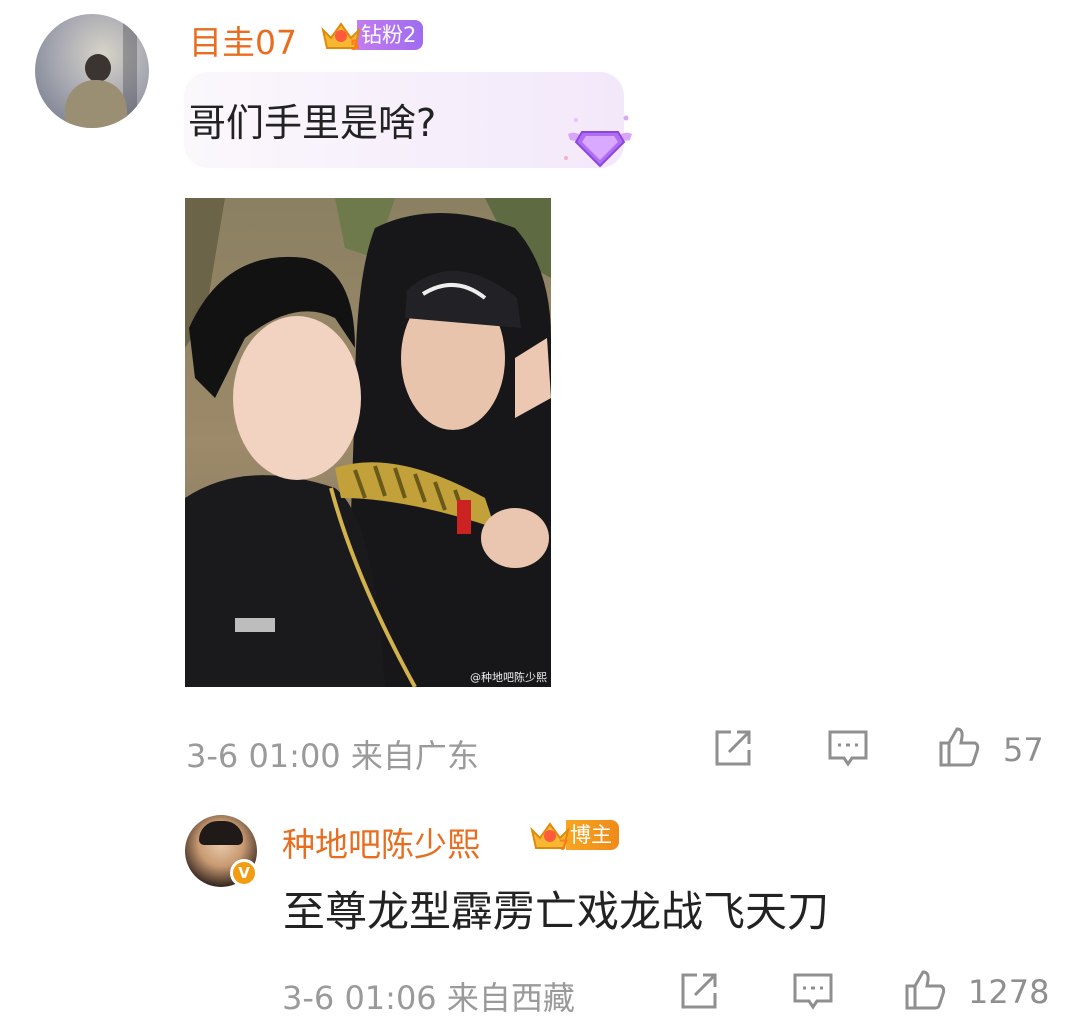 The width and height of the screenshot is (1079, 1031). What do you see at coordinates (600, 141) in the screenshot?
I see `gem-wings-icon` at bounding box center [600, 141].